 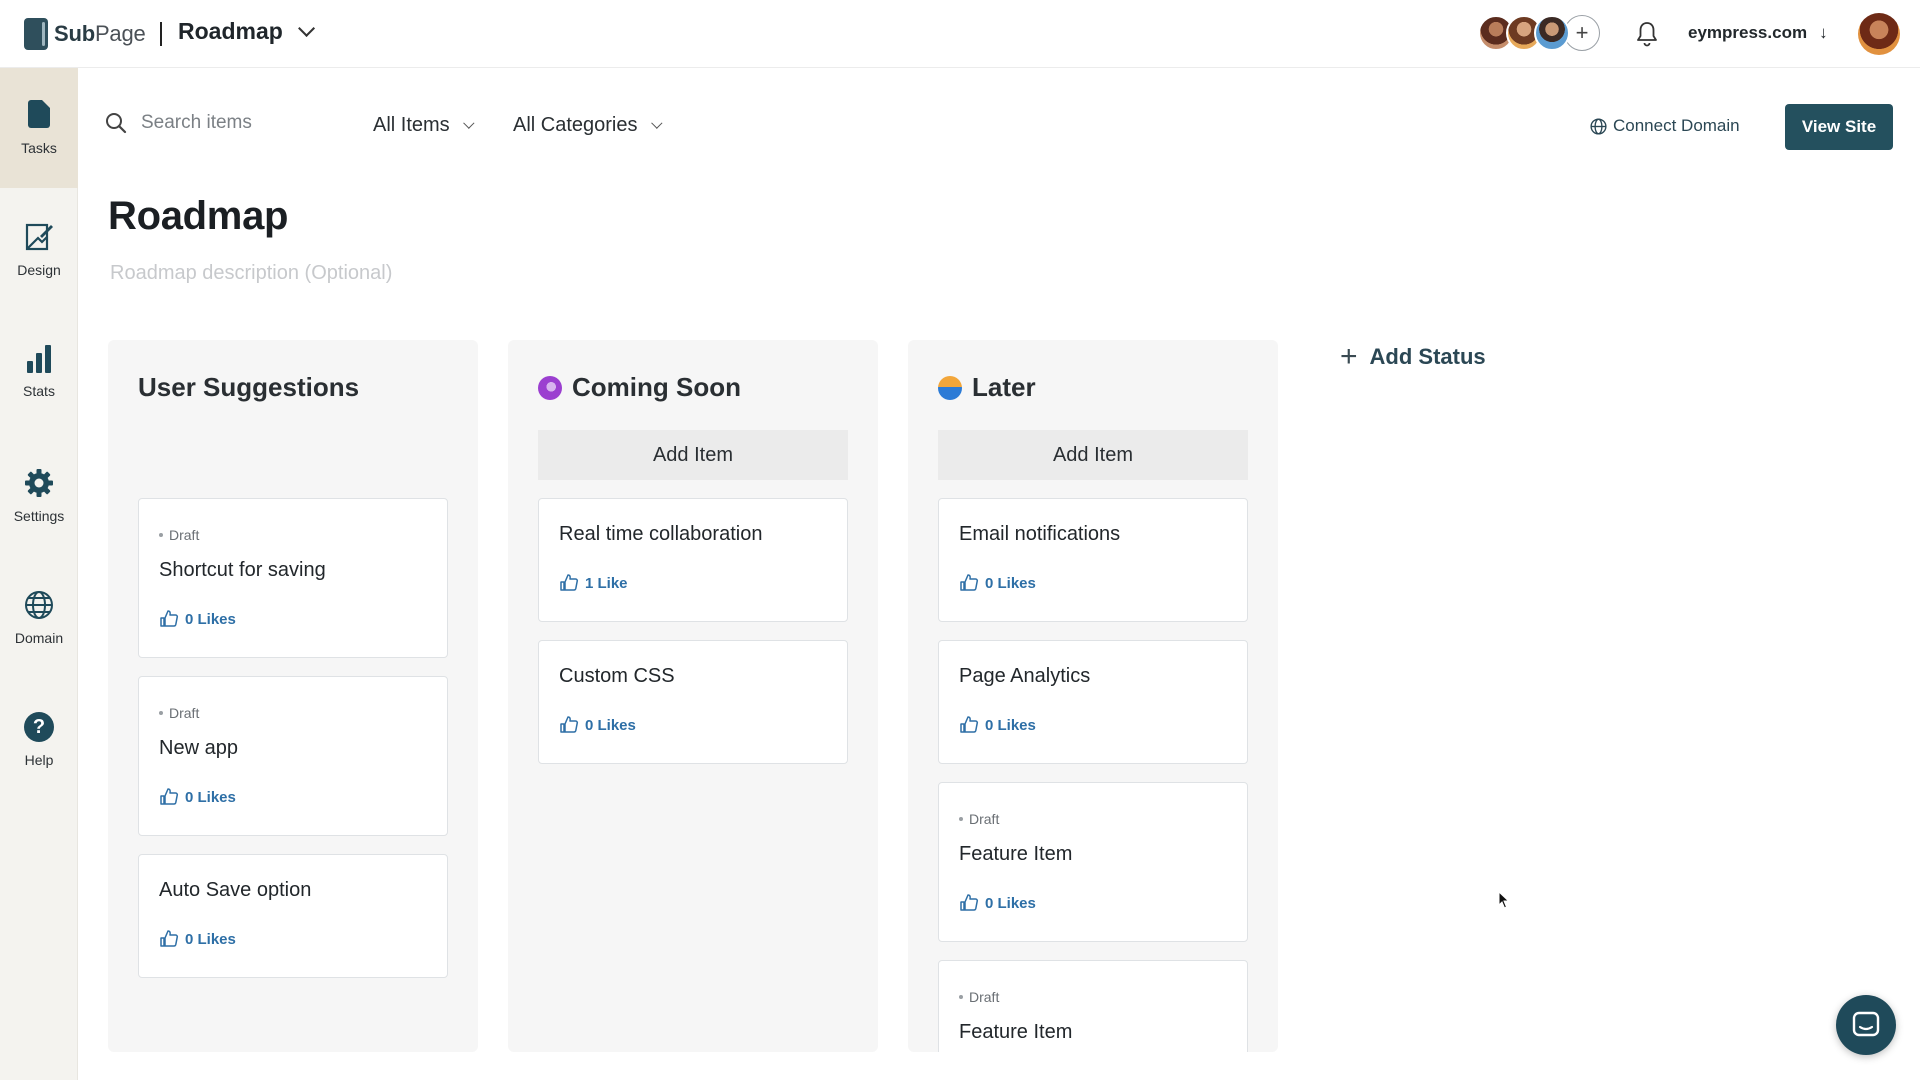 I want to click on sidebar-item-label: Design, so click(x=39, y=270).